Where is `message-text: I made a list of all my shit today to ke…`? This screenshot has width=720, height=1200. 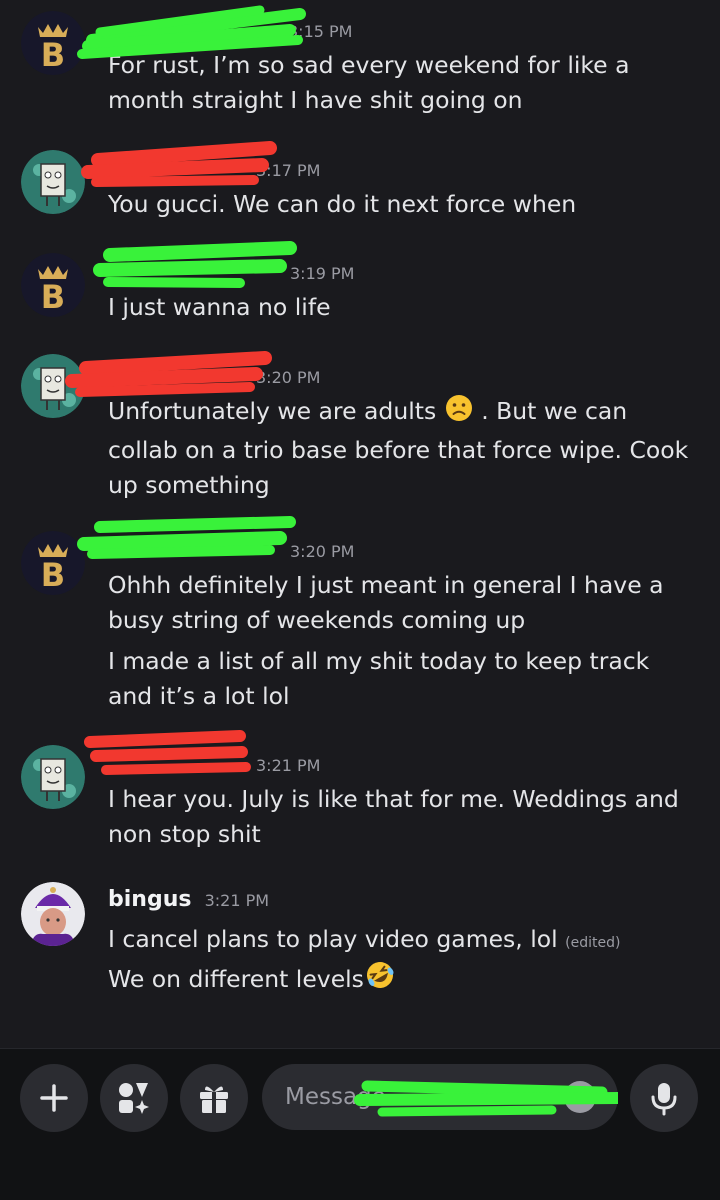 message-text: I made a list of all my shit today to ke… is located at coordinates (379, 678).